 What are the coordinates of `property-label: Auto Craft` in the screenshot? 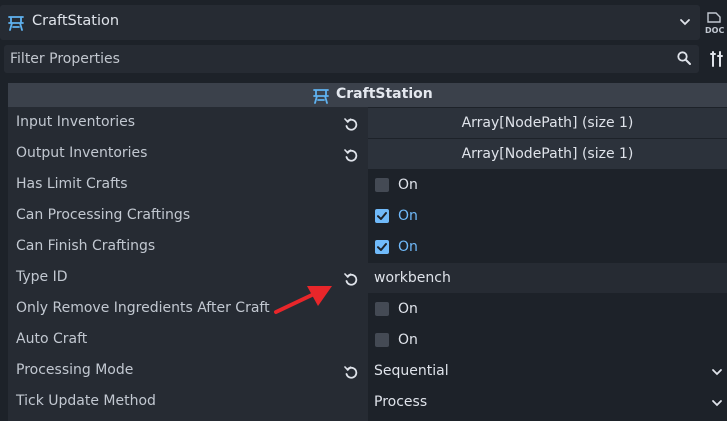 It's located at (52, 339).